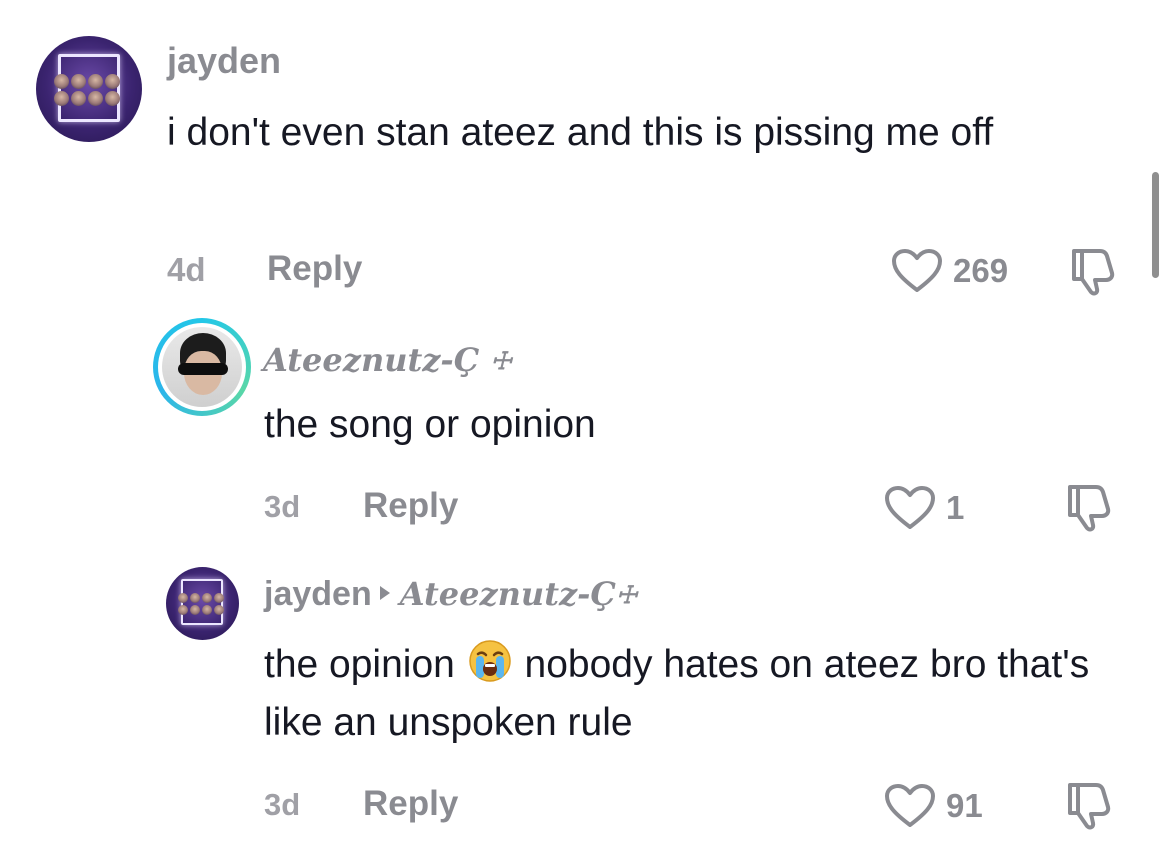 The height and width of the screenshot is (848, 1170). Describe the element at coordinates (1155, 225) in the screenshot. I see `scrollbar` at that location.